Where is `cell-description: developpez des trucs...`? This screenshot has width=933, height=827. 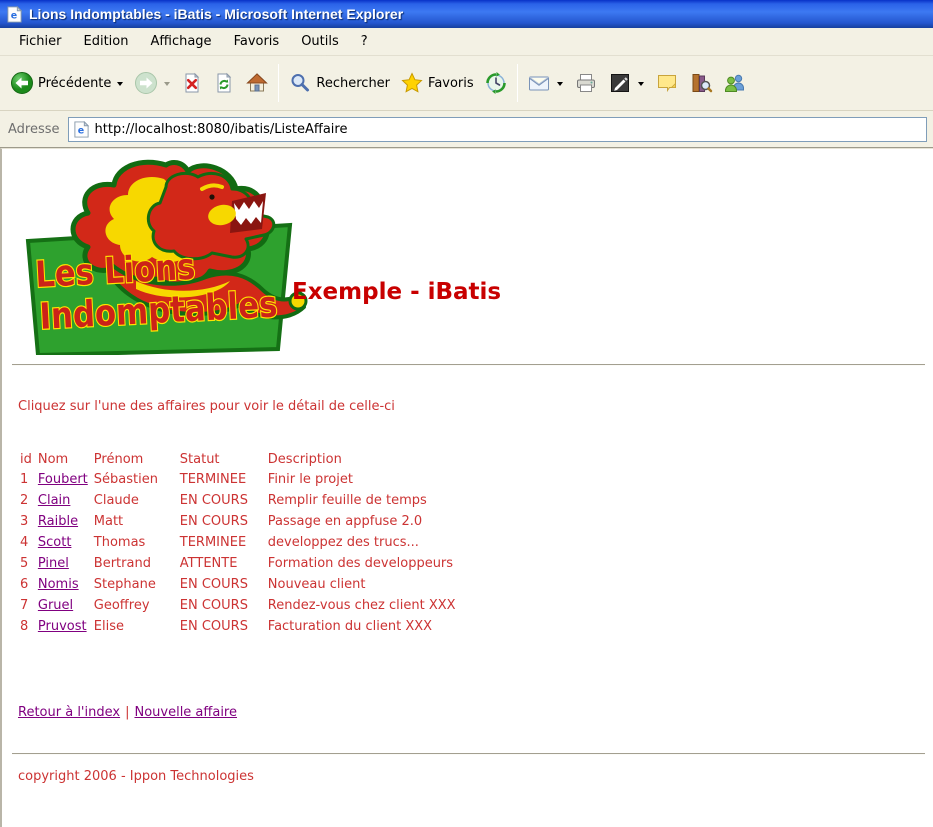 cell-description: developpez des trucs... is located at coordinates (343, 542).